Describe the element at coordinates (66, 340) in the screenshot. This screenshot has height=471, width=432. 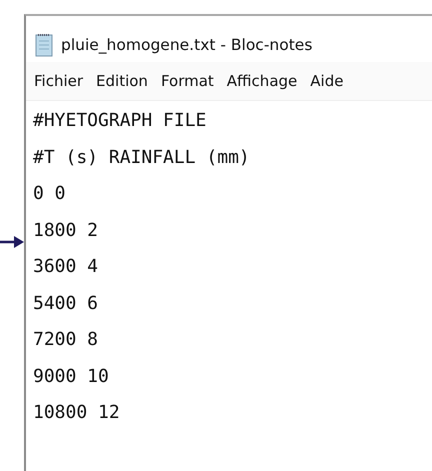
I see `text-line: 7200 8` at that location.